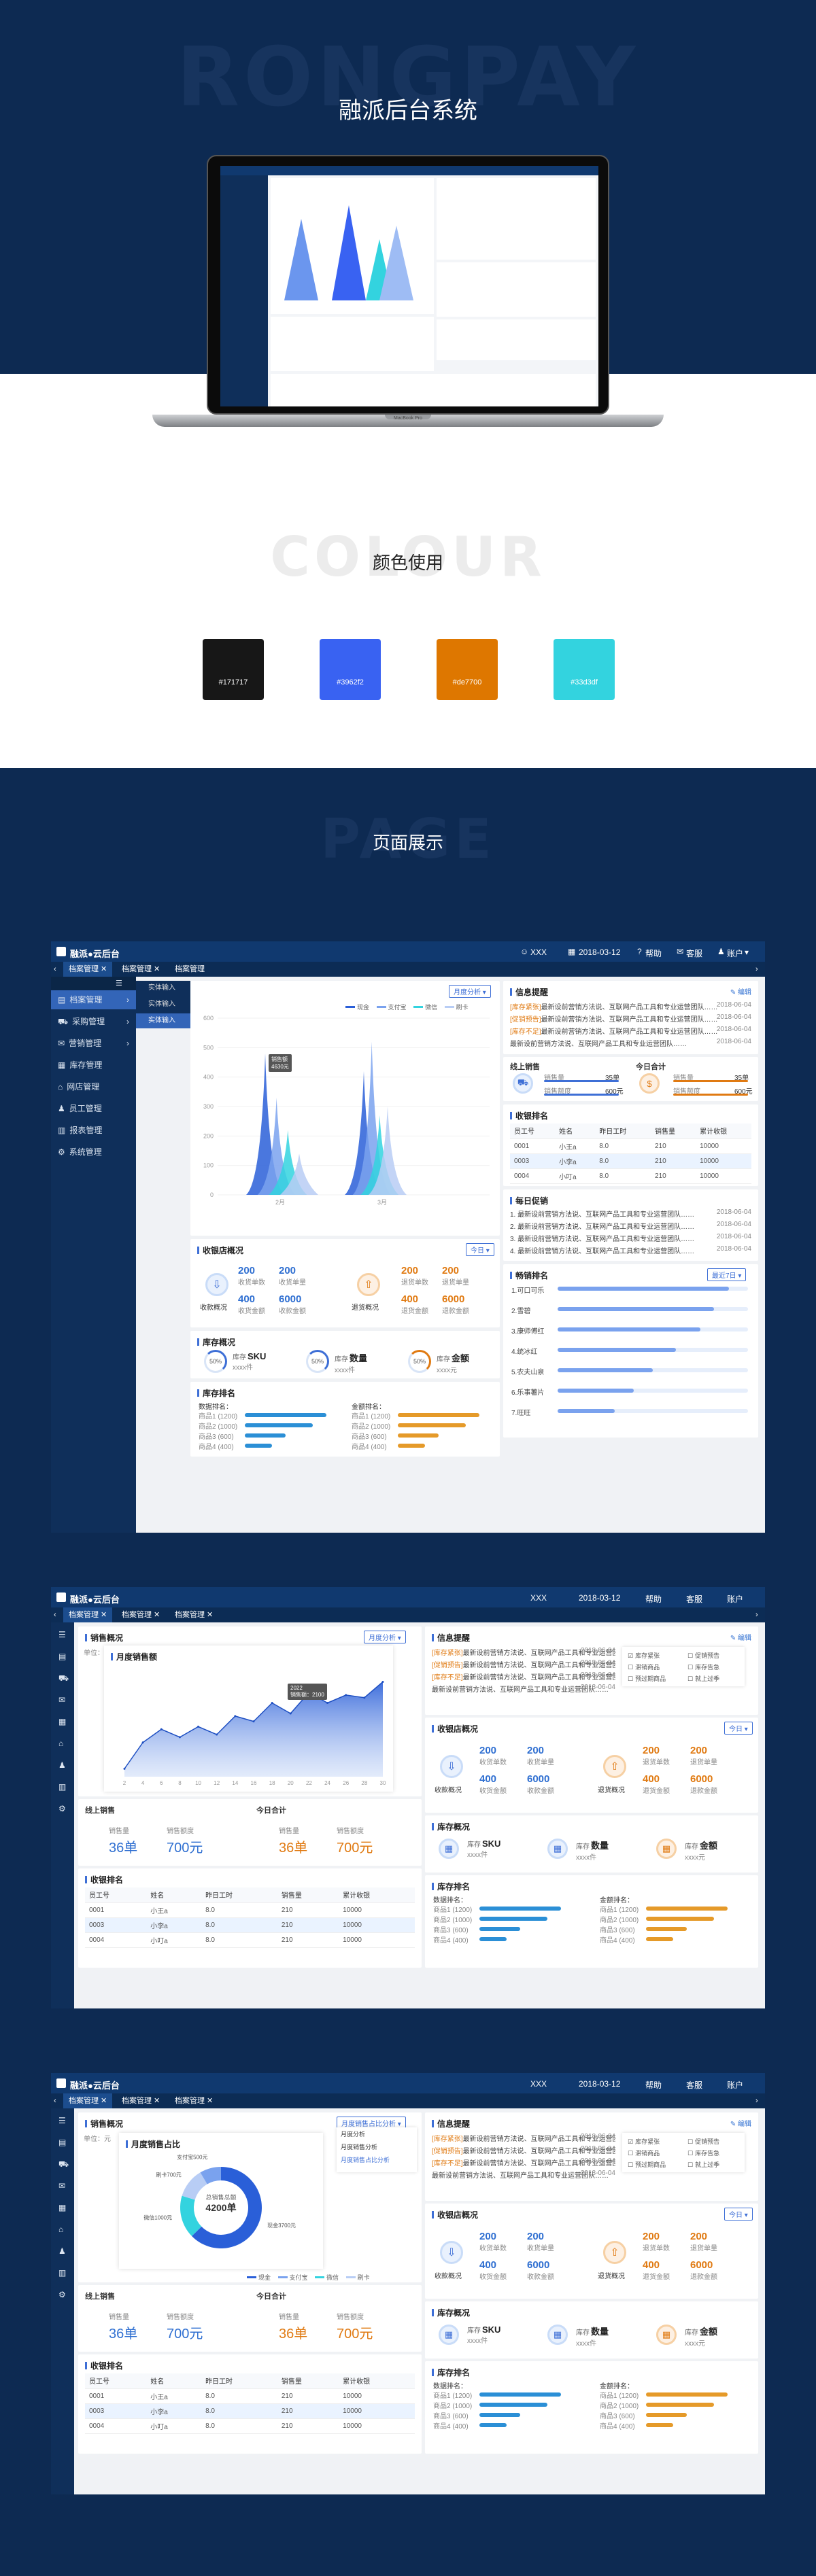  Describe the element at coordinates (631, 1213) in the screenshot. I see `notice-item: 1. 最新设前营销方法说、互联网产品工具和专业运营团队…… 2018-06-04` at that location.